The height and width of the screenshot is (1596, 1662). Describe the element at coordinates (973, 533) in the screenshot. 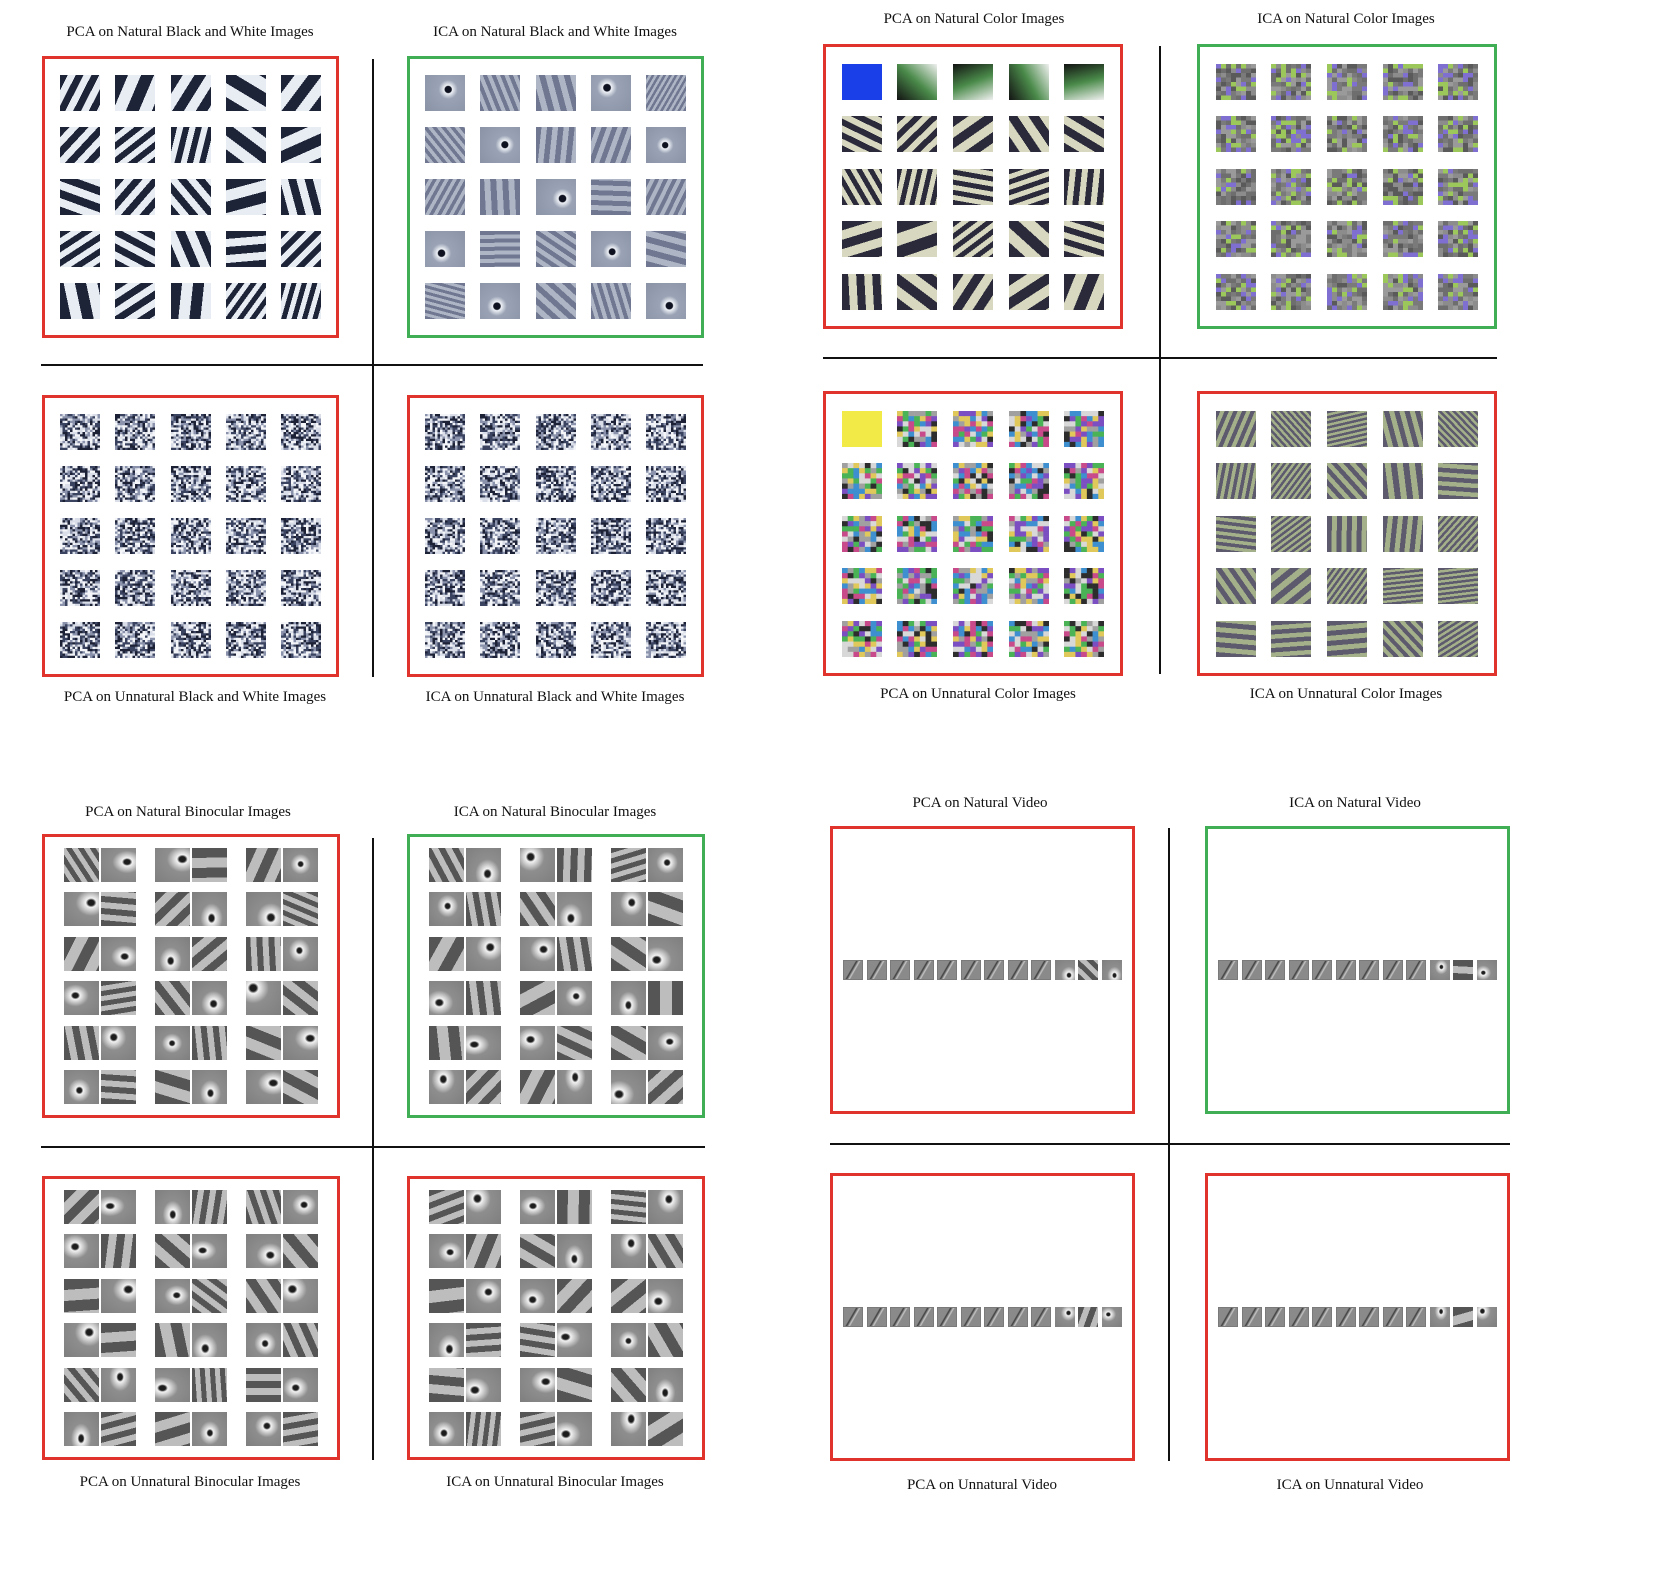

I see `panel-color-pca-unnatural` at that location.